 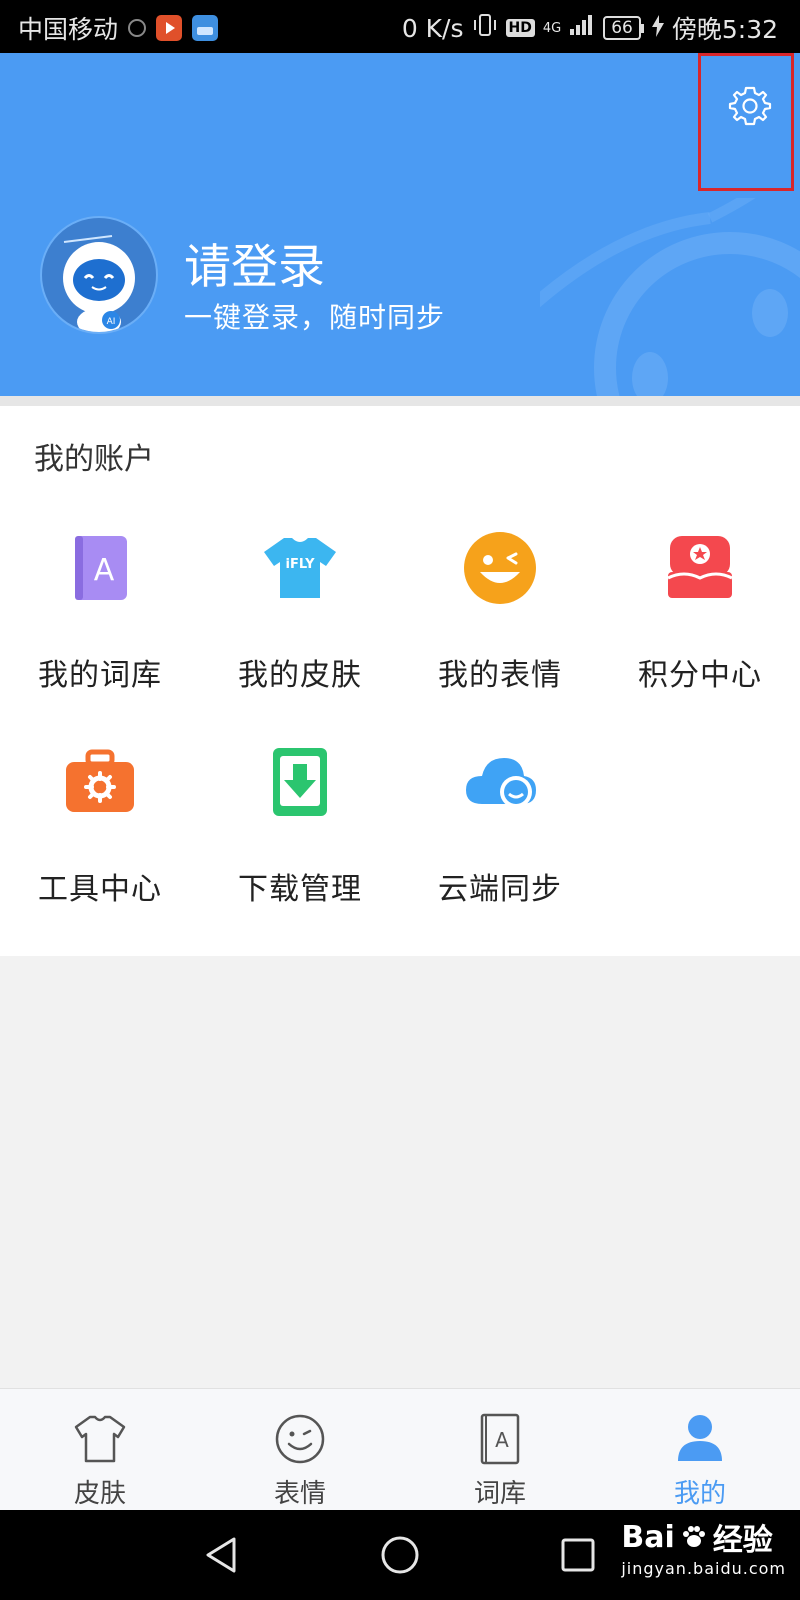 I want to click on grid-label: 工具中心, so click(x=100, y=889).